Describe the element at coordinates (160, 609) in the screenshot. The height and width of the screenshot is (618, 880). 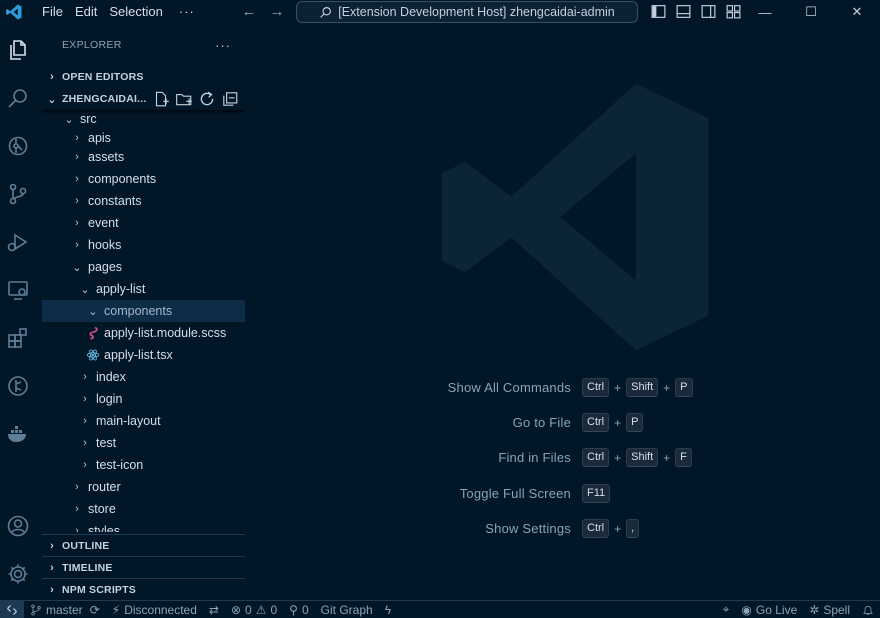
I see `connection-status: Disconnected` at that location.